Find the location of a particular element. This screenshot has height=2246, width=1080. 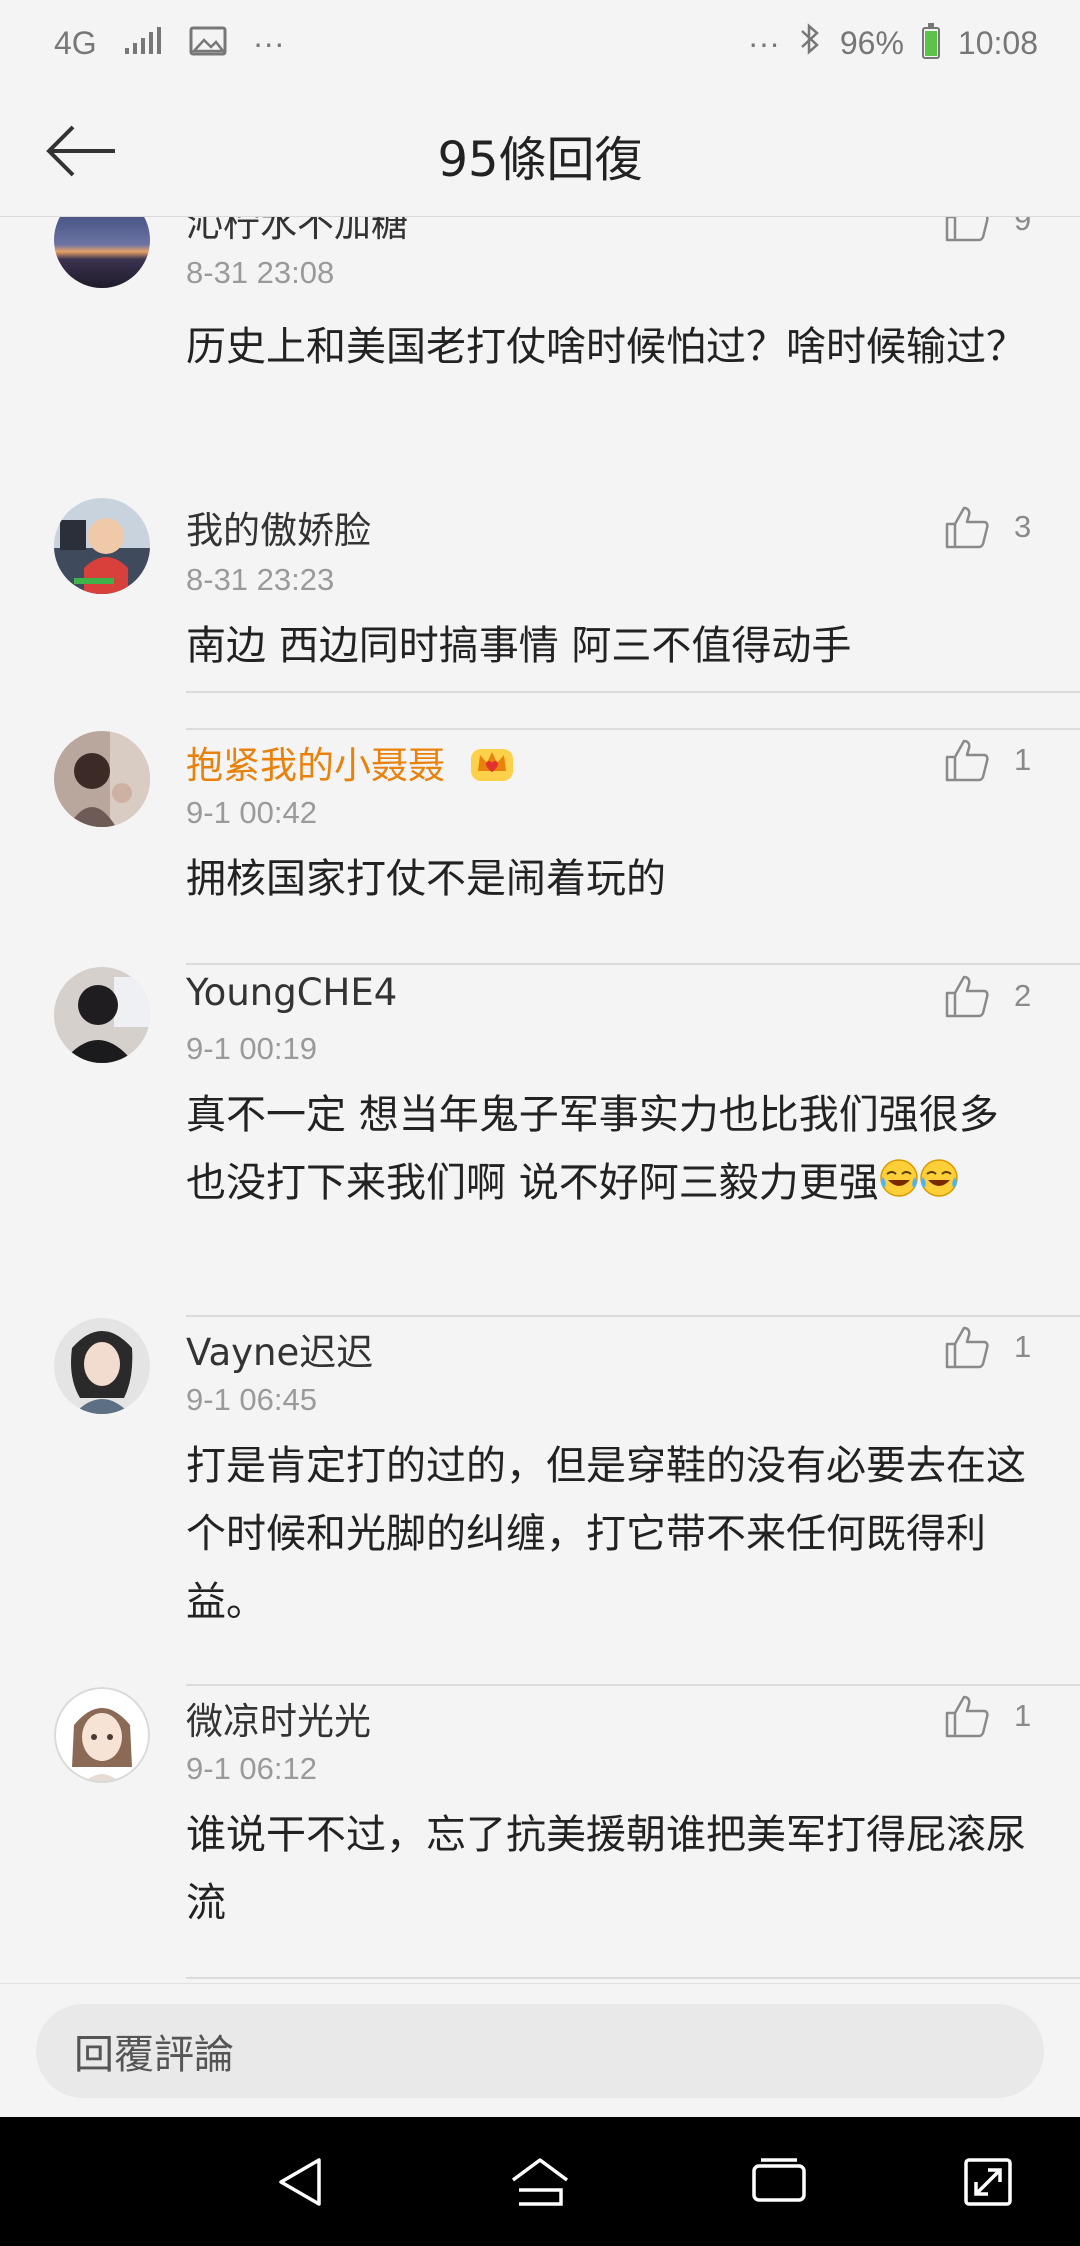

reply-bar: 回覆評論 is located at coordinates (540, 2050).